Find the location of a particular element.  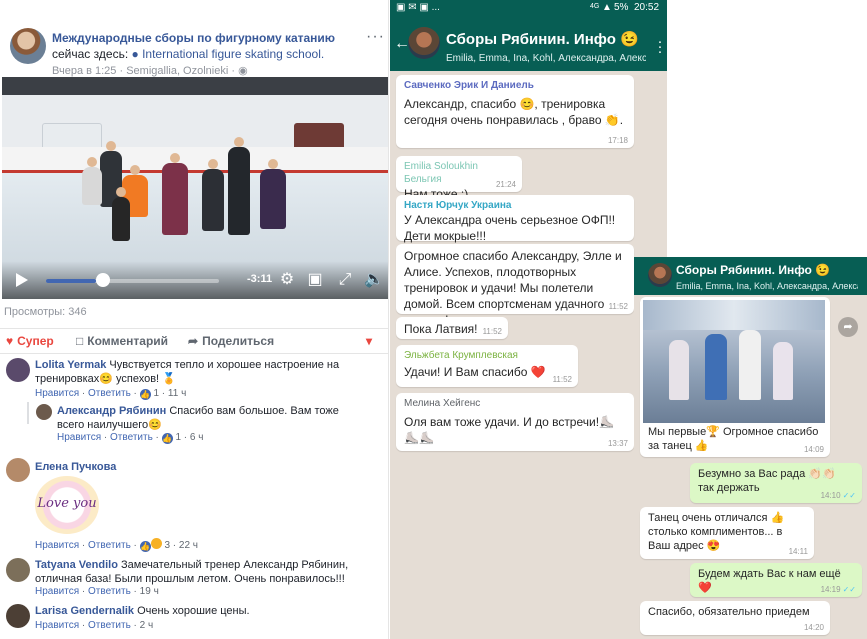

progress-bar is located at coordinates (132, 281).